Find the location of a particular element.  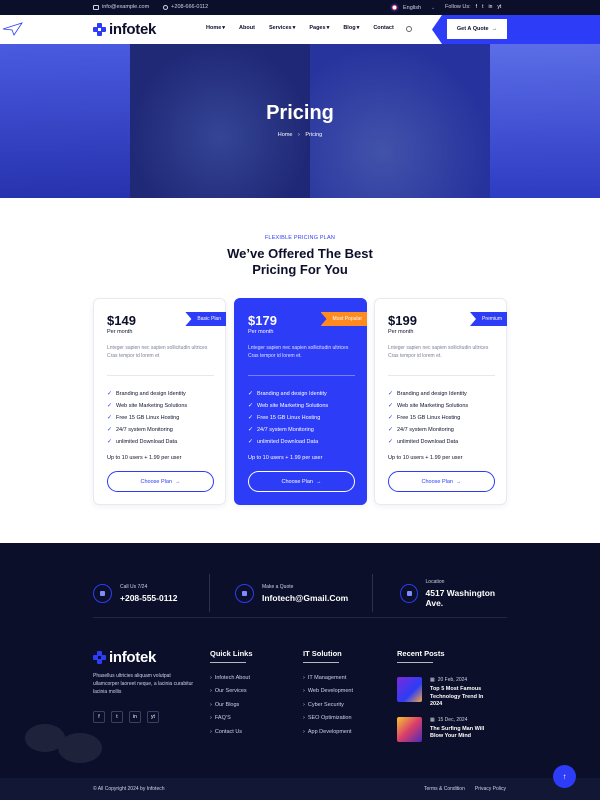

nav-home: Home ▾ is located at coordinates (215, 28).